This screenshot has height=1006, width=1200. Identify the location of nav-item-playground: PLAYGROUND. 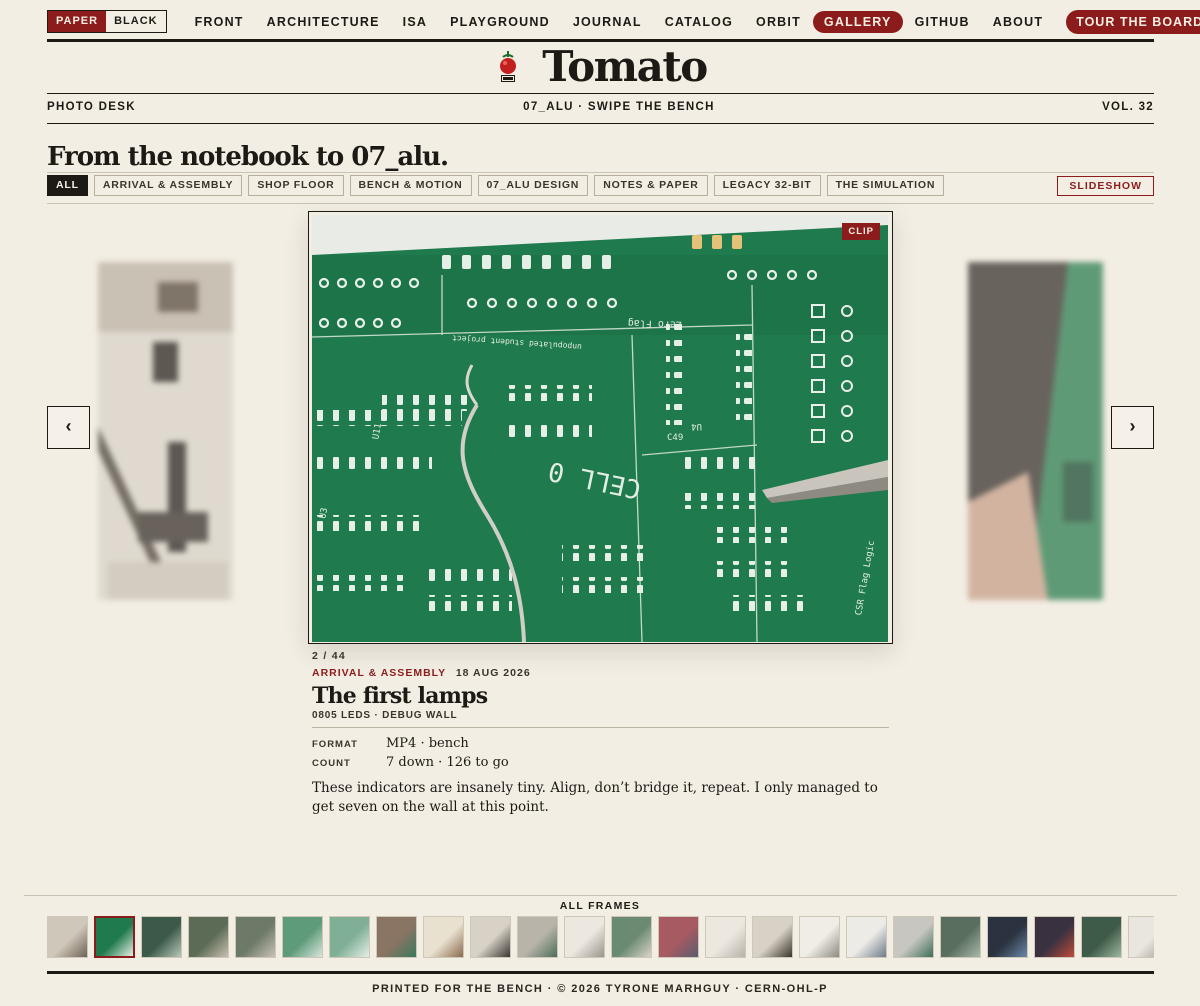
(500, 22).